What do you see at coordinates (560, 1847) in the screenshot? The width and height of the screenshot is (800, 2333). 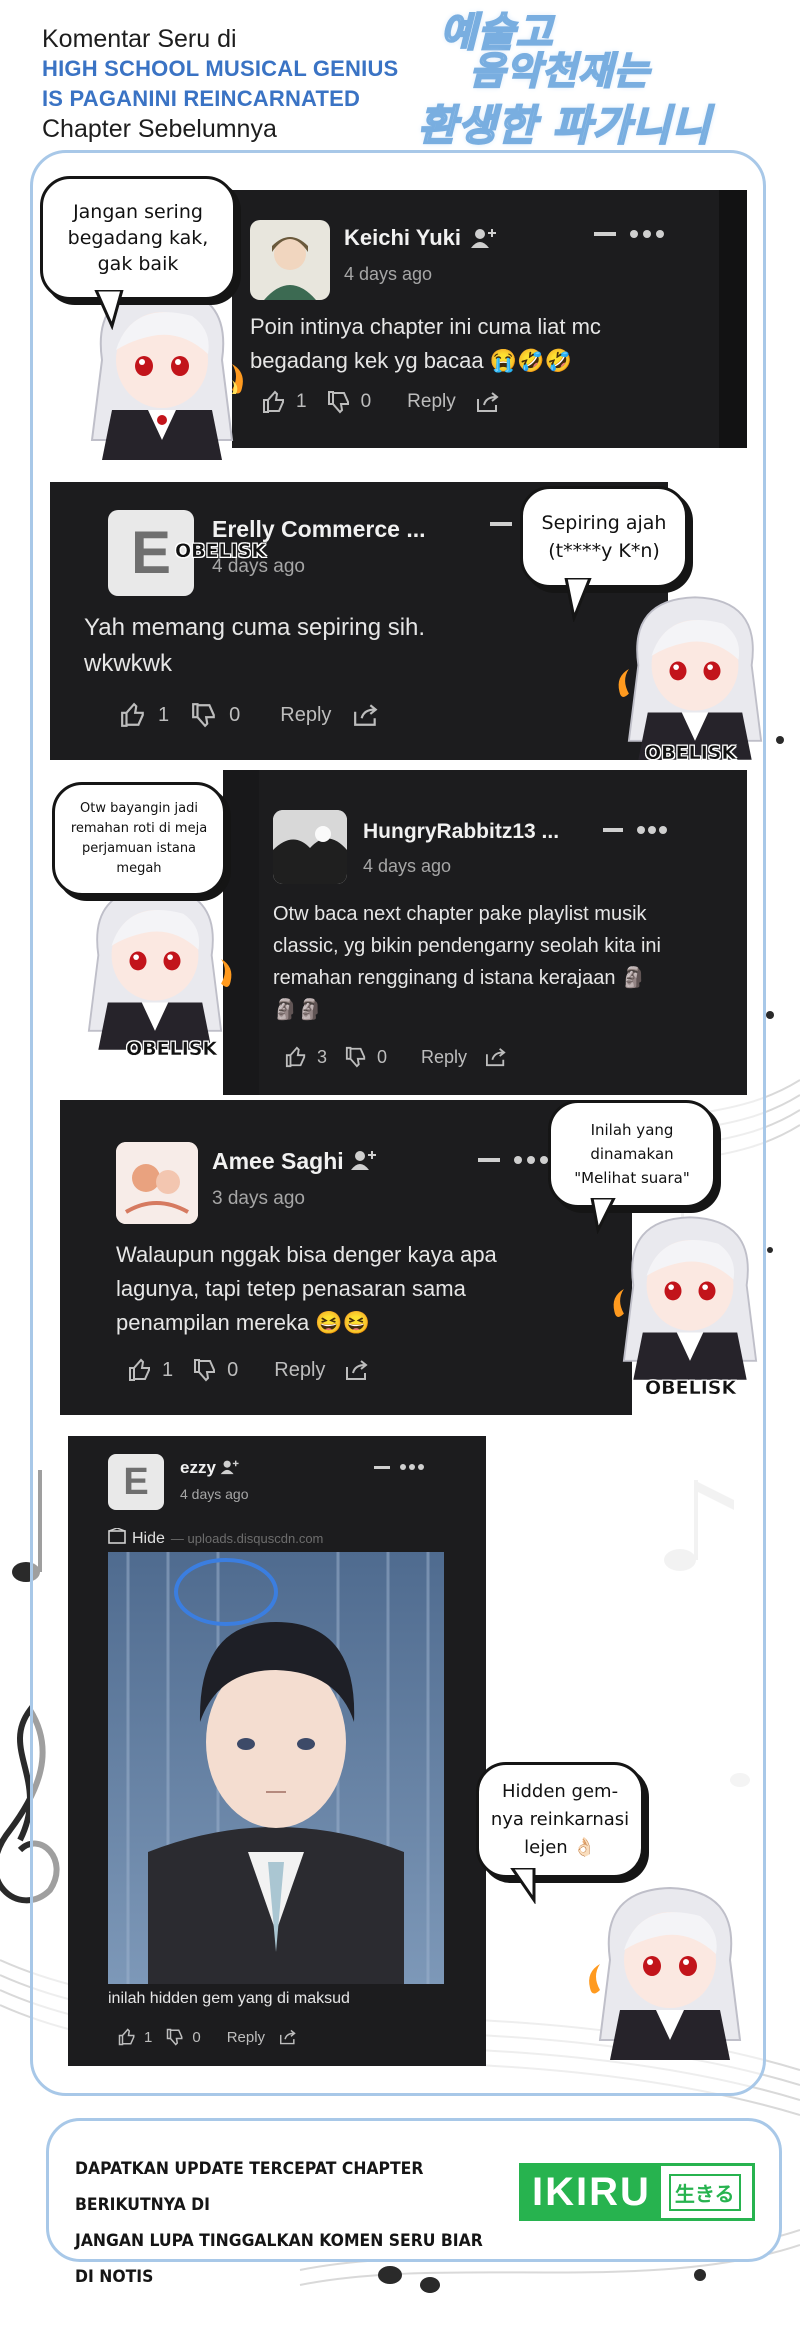 I see `bubble-text: lejen 👌🏻` at bounding box center [560, 1847].